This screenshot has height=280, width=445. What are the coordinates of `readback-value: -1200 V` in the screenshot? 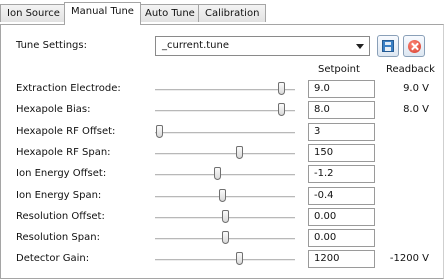 It's located at (409, 258).